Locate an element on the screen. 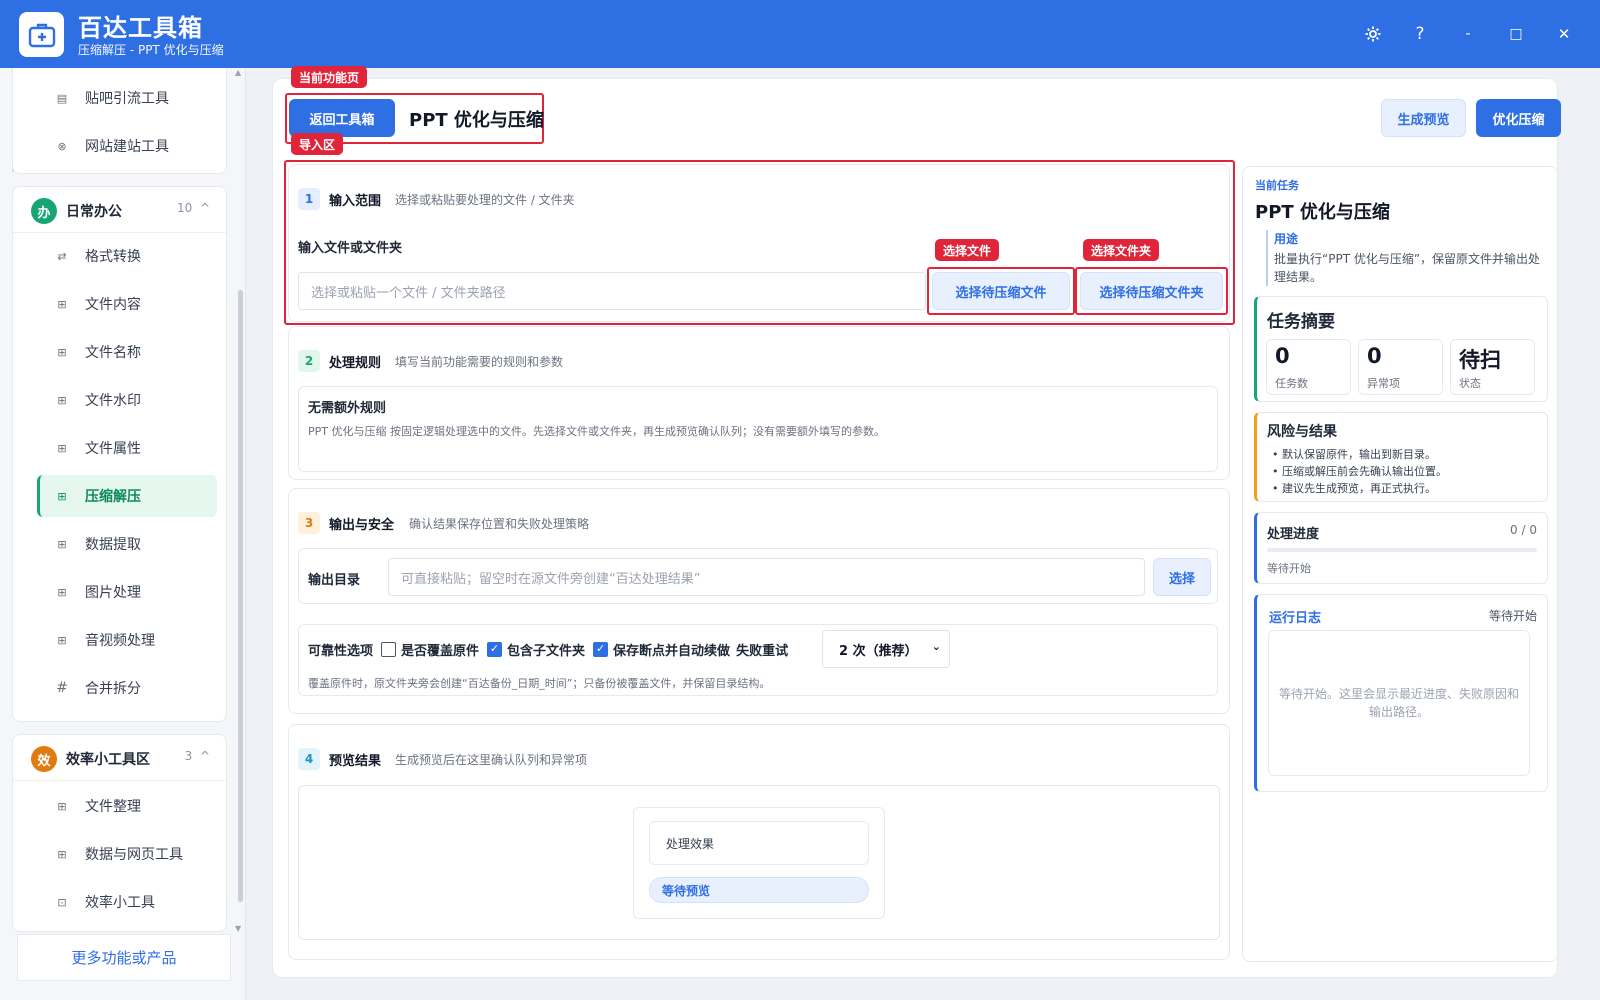  sidebar-item-label: 文件属性 is located at coordinates (113, 449).